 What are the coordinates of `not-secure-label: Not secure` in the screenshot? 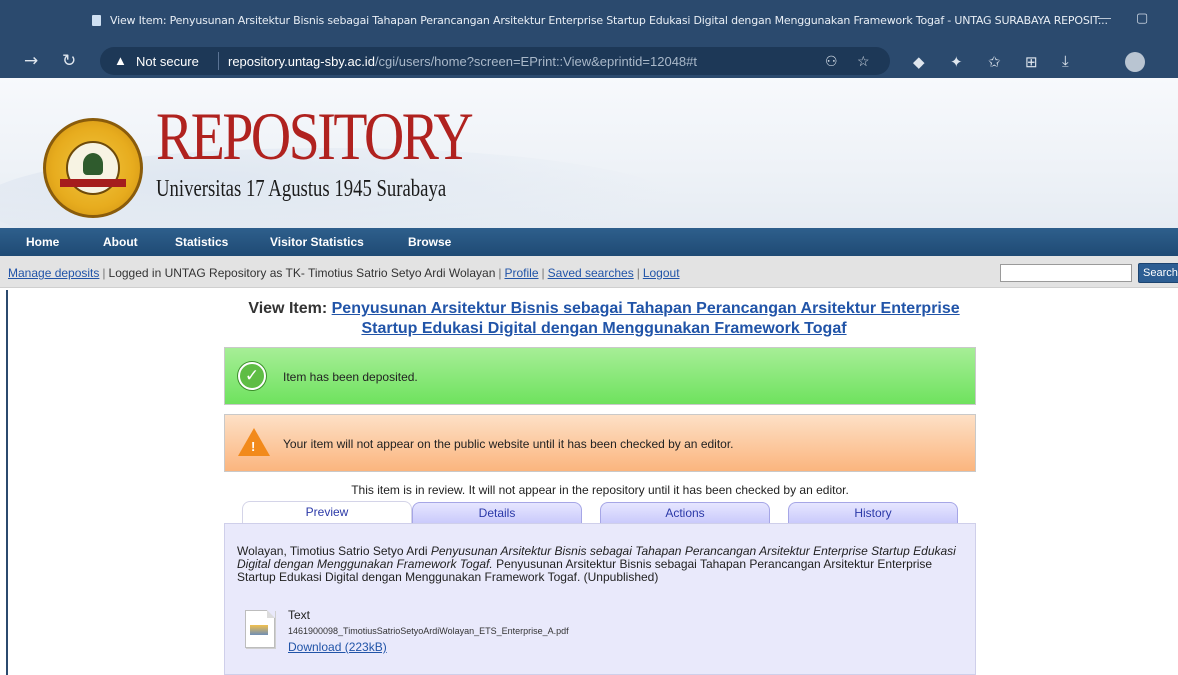 It's located at (167, 61).